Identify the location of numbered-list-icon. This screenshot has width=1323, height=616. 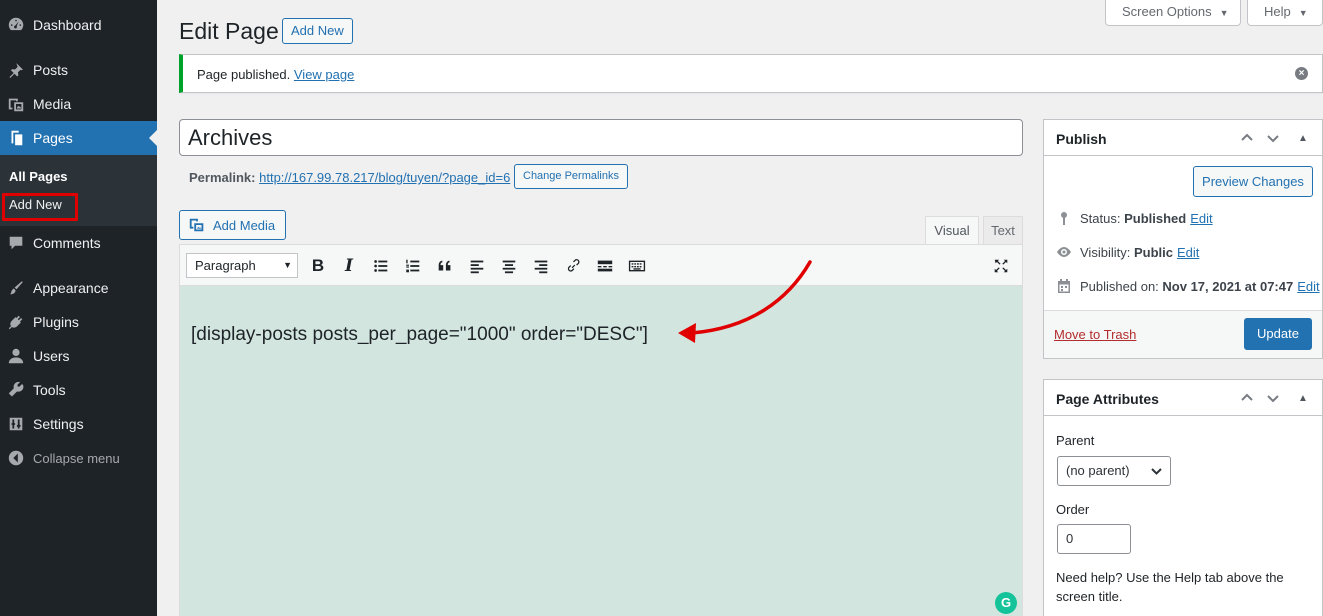
(413, 266).